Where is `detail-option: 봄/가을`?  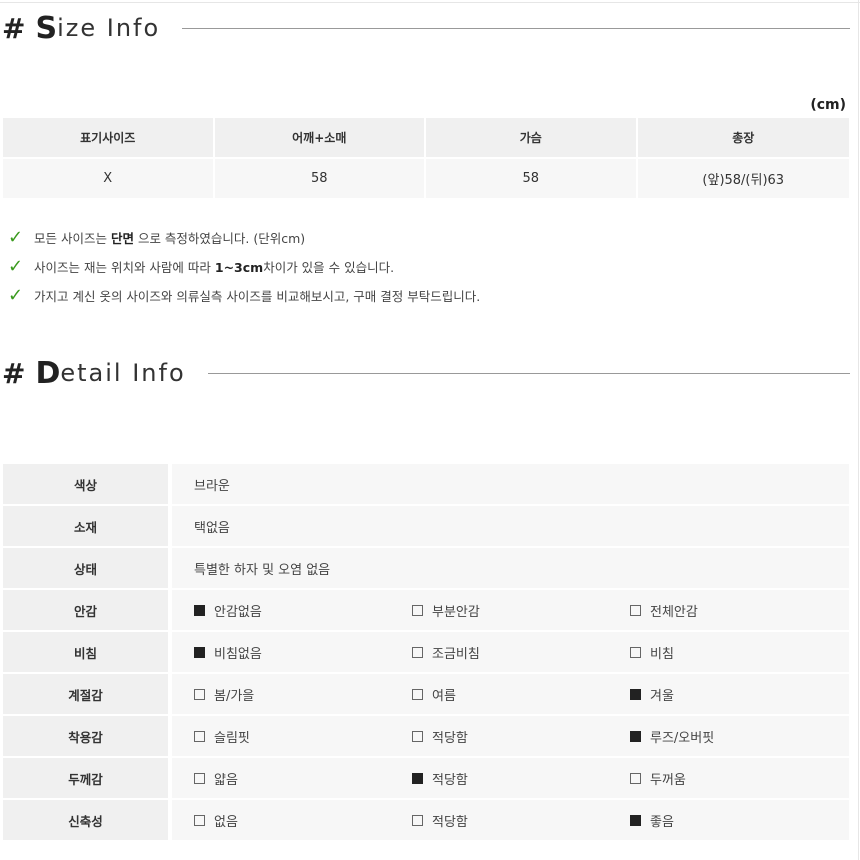 detail-option: 봄/가을 is located at coordinates (303, 694).